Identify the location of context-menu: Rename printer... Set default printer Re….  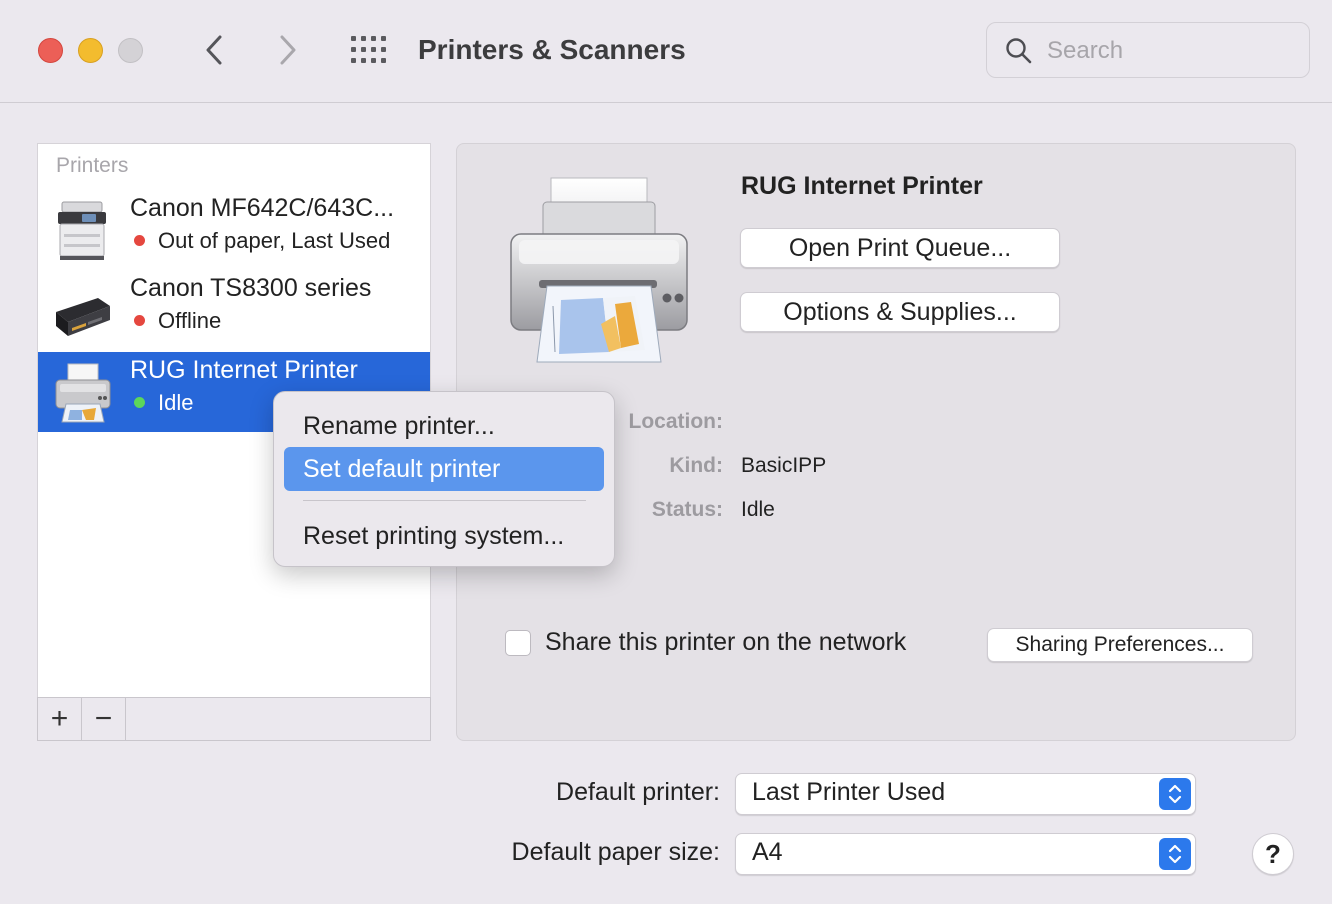
(444, 479).